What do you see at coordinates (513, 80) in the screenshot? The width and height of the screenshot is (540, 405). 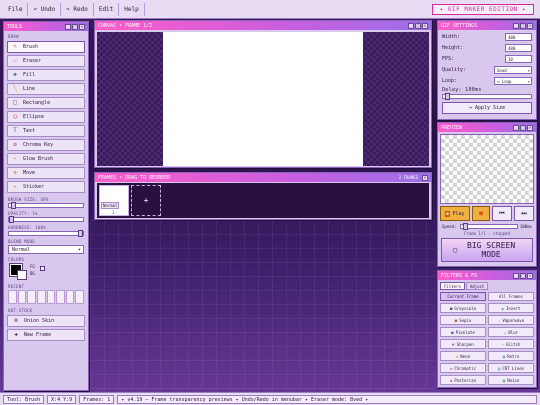 I see `loop-select: ∞ Loop` at bounding box center [513, 80].